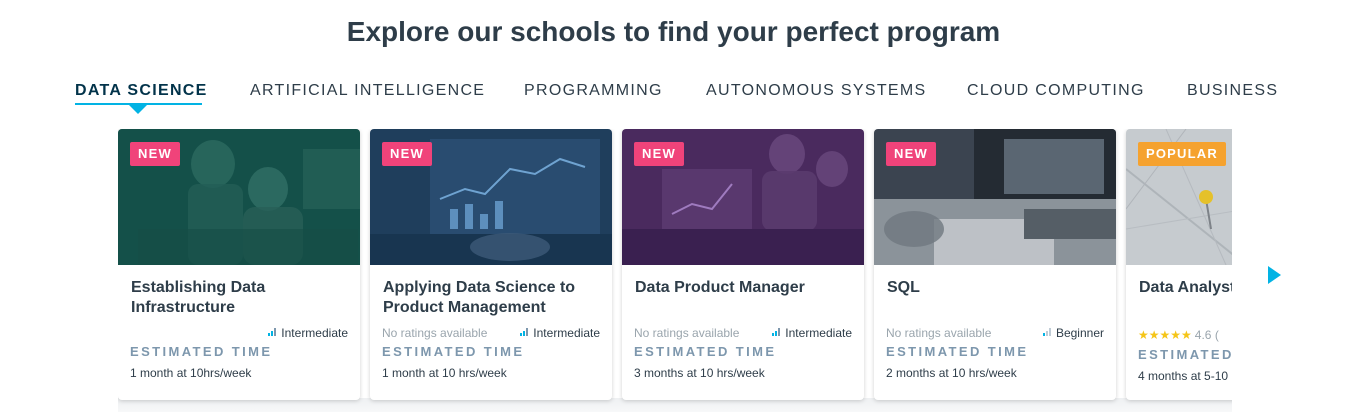  I want to click on star-rating: ★★★★★ 4.6 (, so click(1178, 335).